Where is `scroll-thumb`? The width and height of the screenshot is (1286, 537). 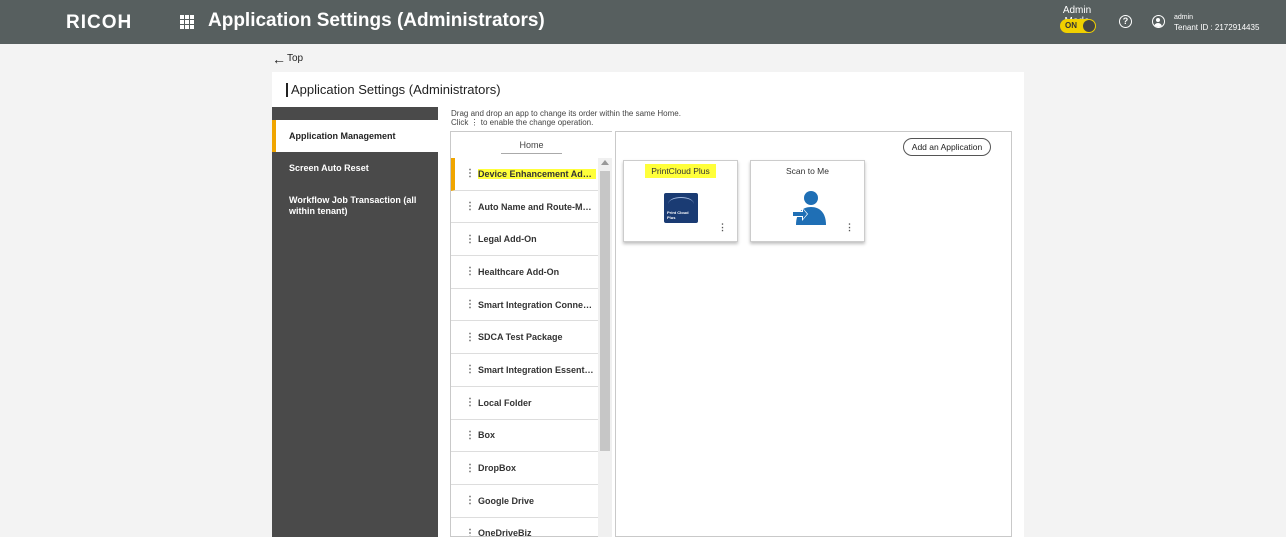
scroll-thumb is located at coordinates (605, 311).